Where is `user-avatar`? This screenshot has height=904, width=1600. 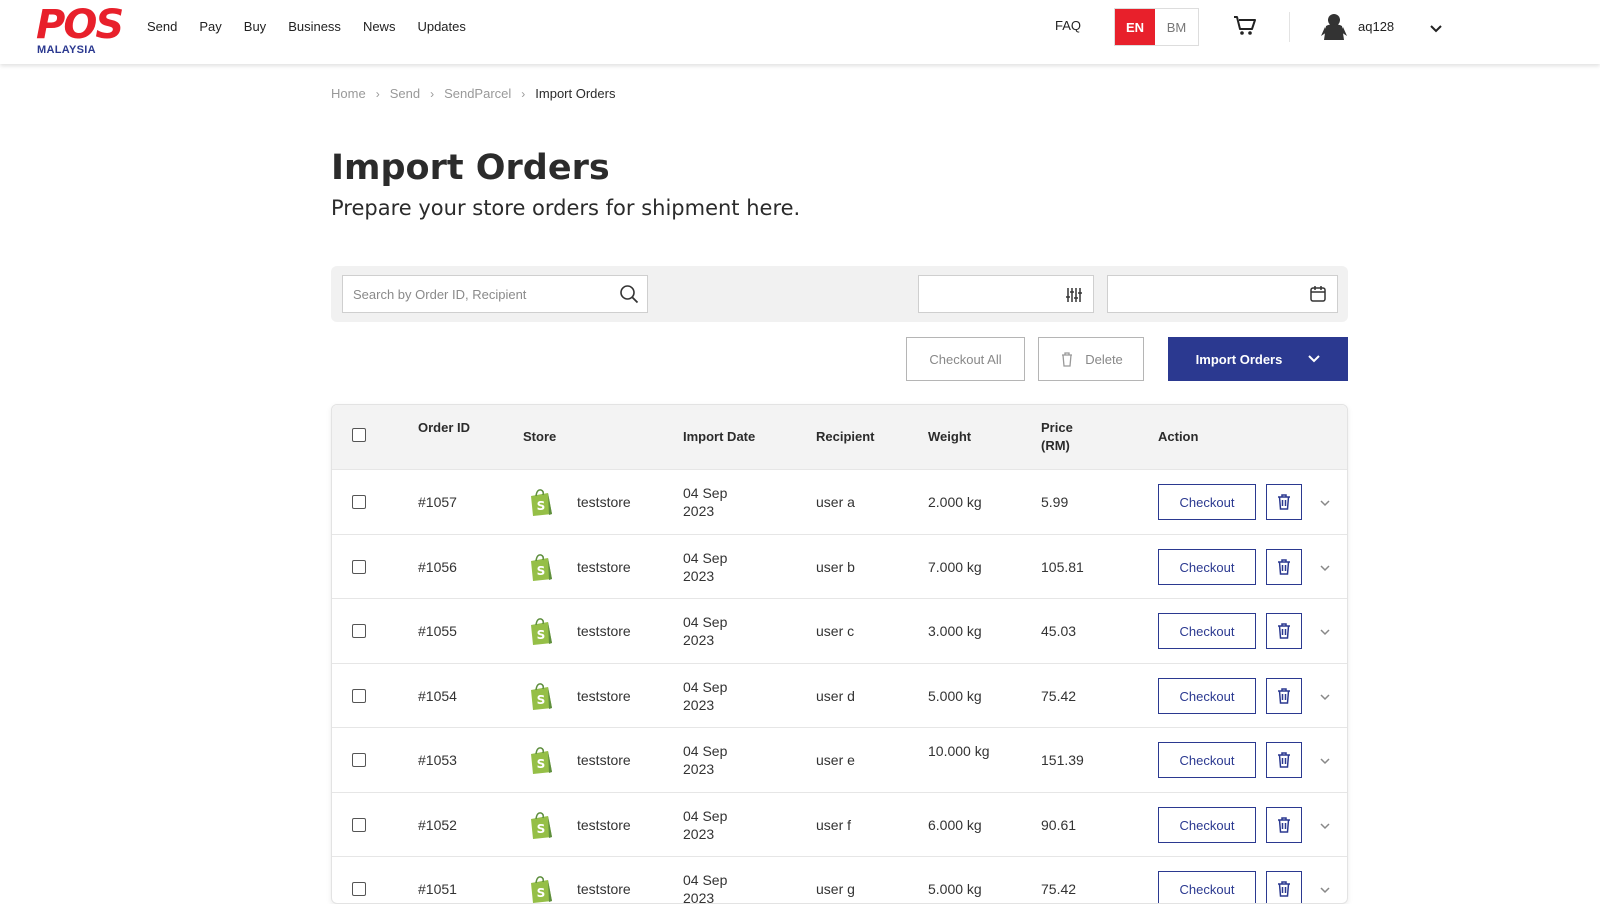
user-avatar is located at coordinates (1334, 27).